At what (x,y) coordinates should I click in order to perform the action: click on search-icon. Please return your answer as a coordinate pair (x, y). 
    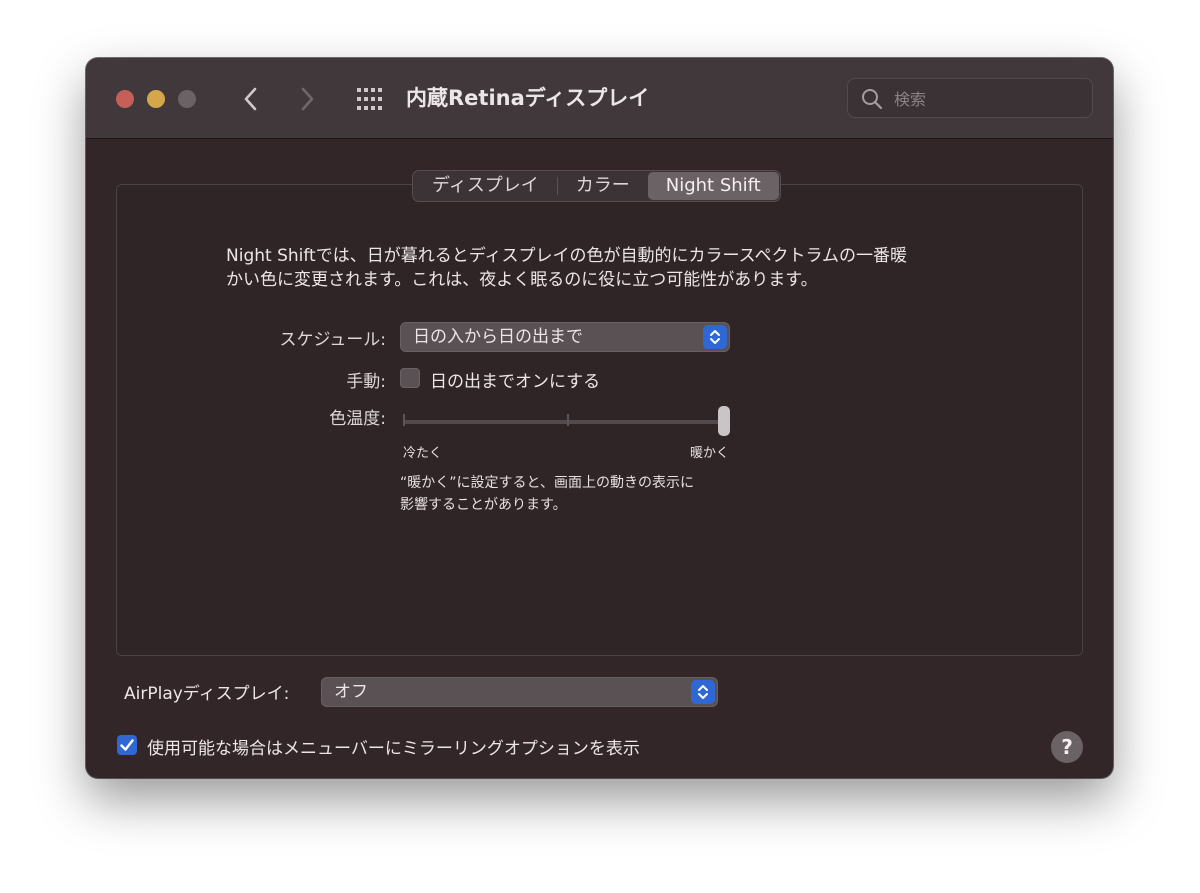
    Looking at the image, I should click on (872, 99).